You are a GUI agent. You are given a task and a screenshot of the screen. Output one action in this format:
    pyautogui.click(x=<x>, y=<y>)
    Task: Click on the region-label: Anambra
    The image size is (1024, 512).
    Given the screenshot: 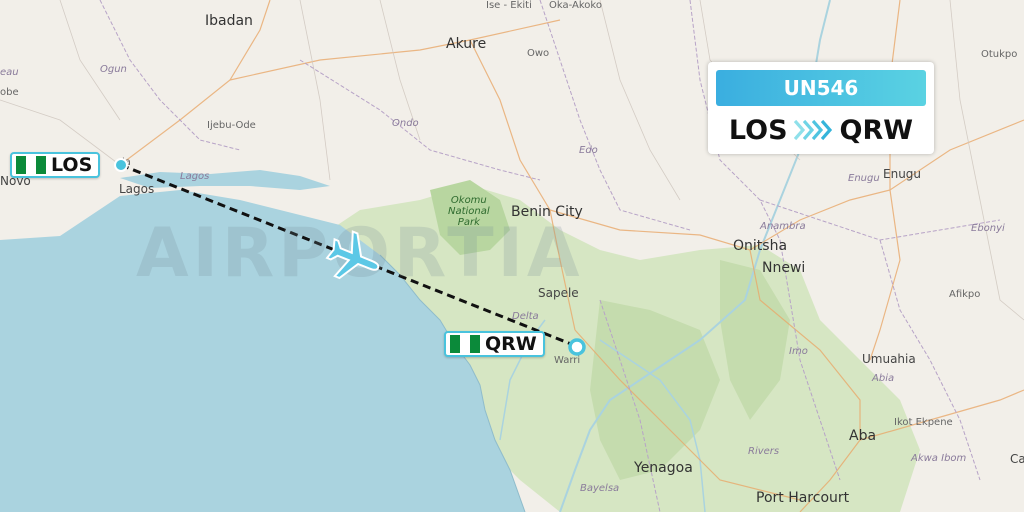 What is the action you would take?
    pyautogui.click(x=783, y=226)
    